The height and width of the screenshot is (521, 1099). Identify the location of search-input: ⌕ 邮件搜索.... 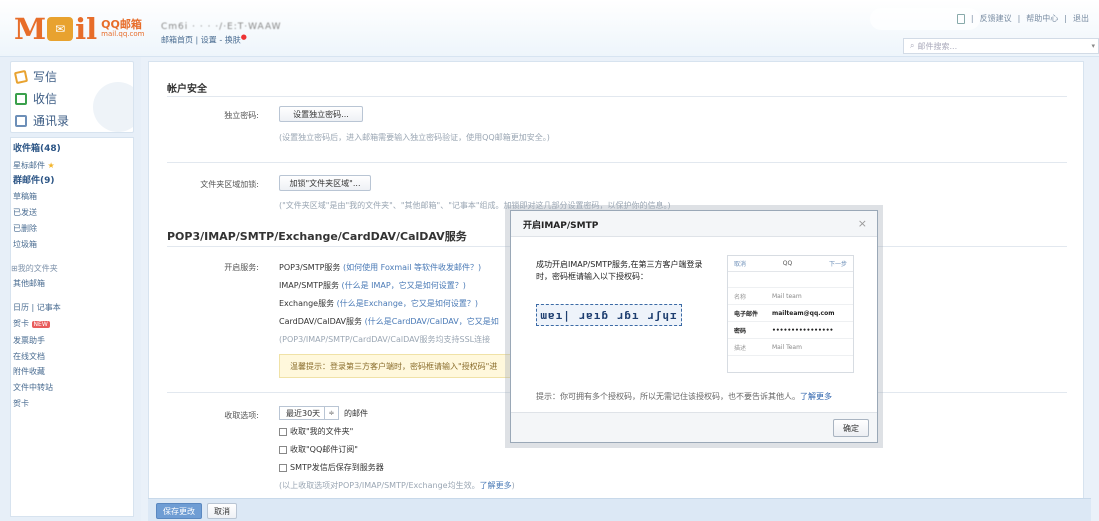
(1001, 46).